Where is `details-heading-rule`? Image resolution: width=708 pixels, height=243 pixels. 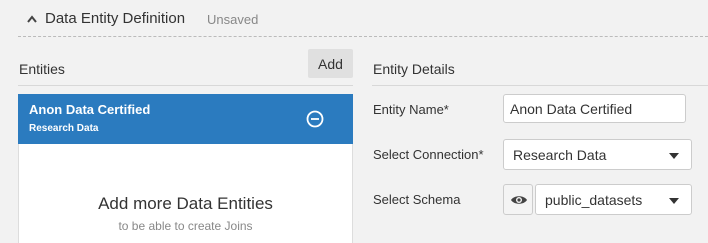 details-heading-rule is located at coordinates (540, 85).